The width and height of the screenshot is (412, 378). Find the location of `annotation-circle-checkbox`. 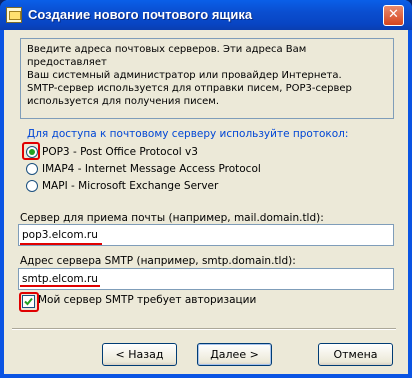

annotation-circle-checkbox is located at coordinates (29, 302).